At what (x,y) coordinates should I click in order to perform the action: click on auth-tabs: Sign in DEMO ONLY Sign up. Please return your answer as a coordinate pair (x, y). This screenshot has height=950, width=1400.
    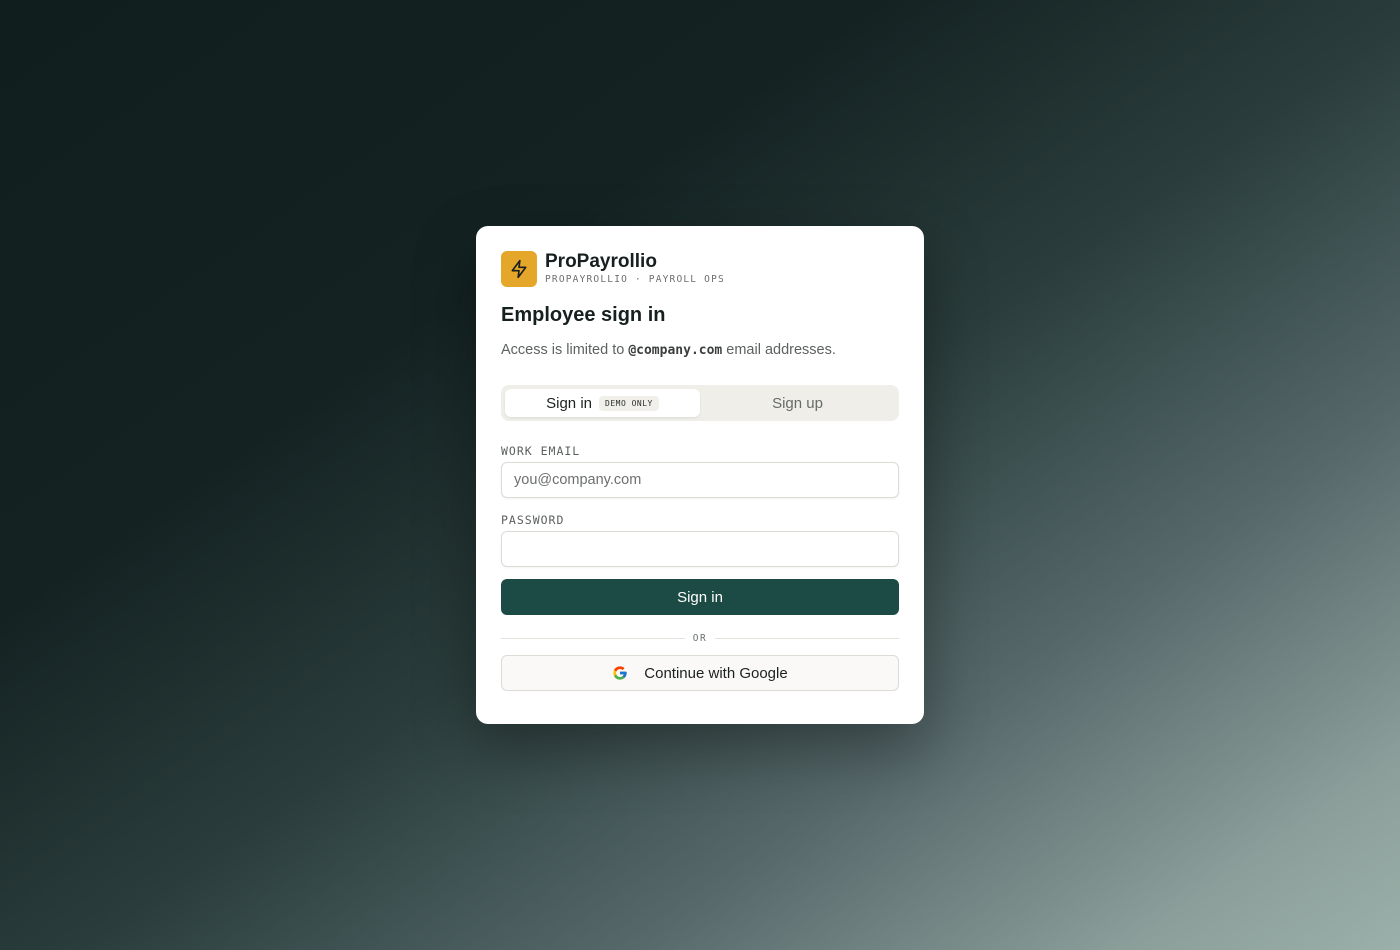
    Looking at the image, I should click on (700, 403).